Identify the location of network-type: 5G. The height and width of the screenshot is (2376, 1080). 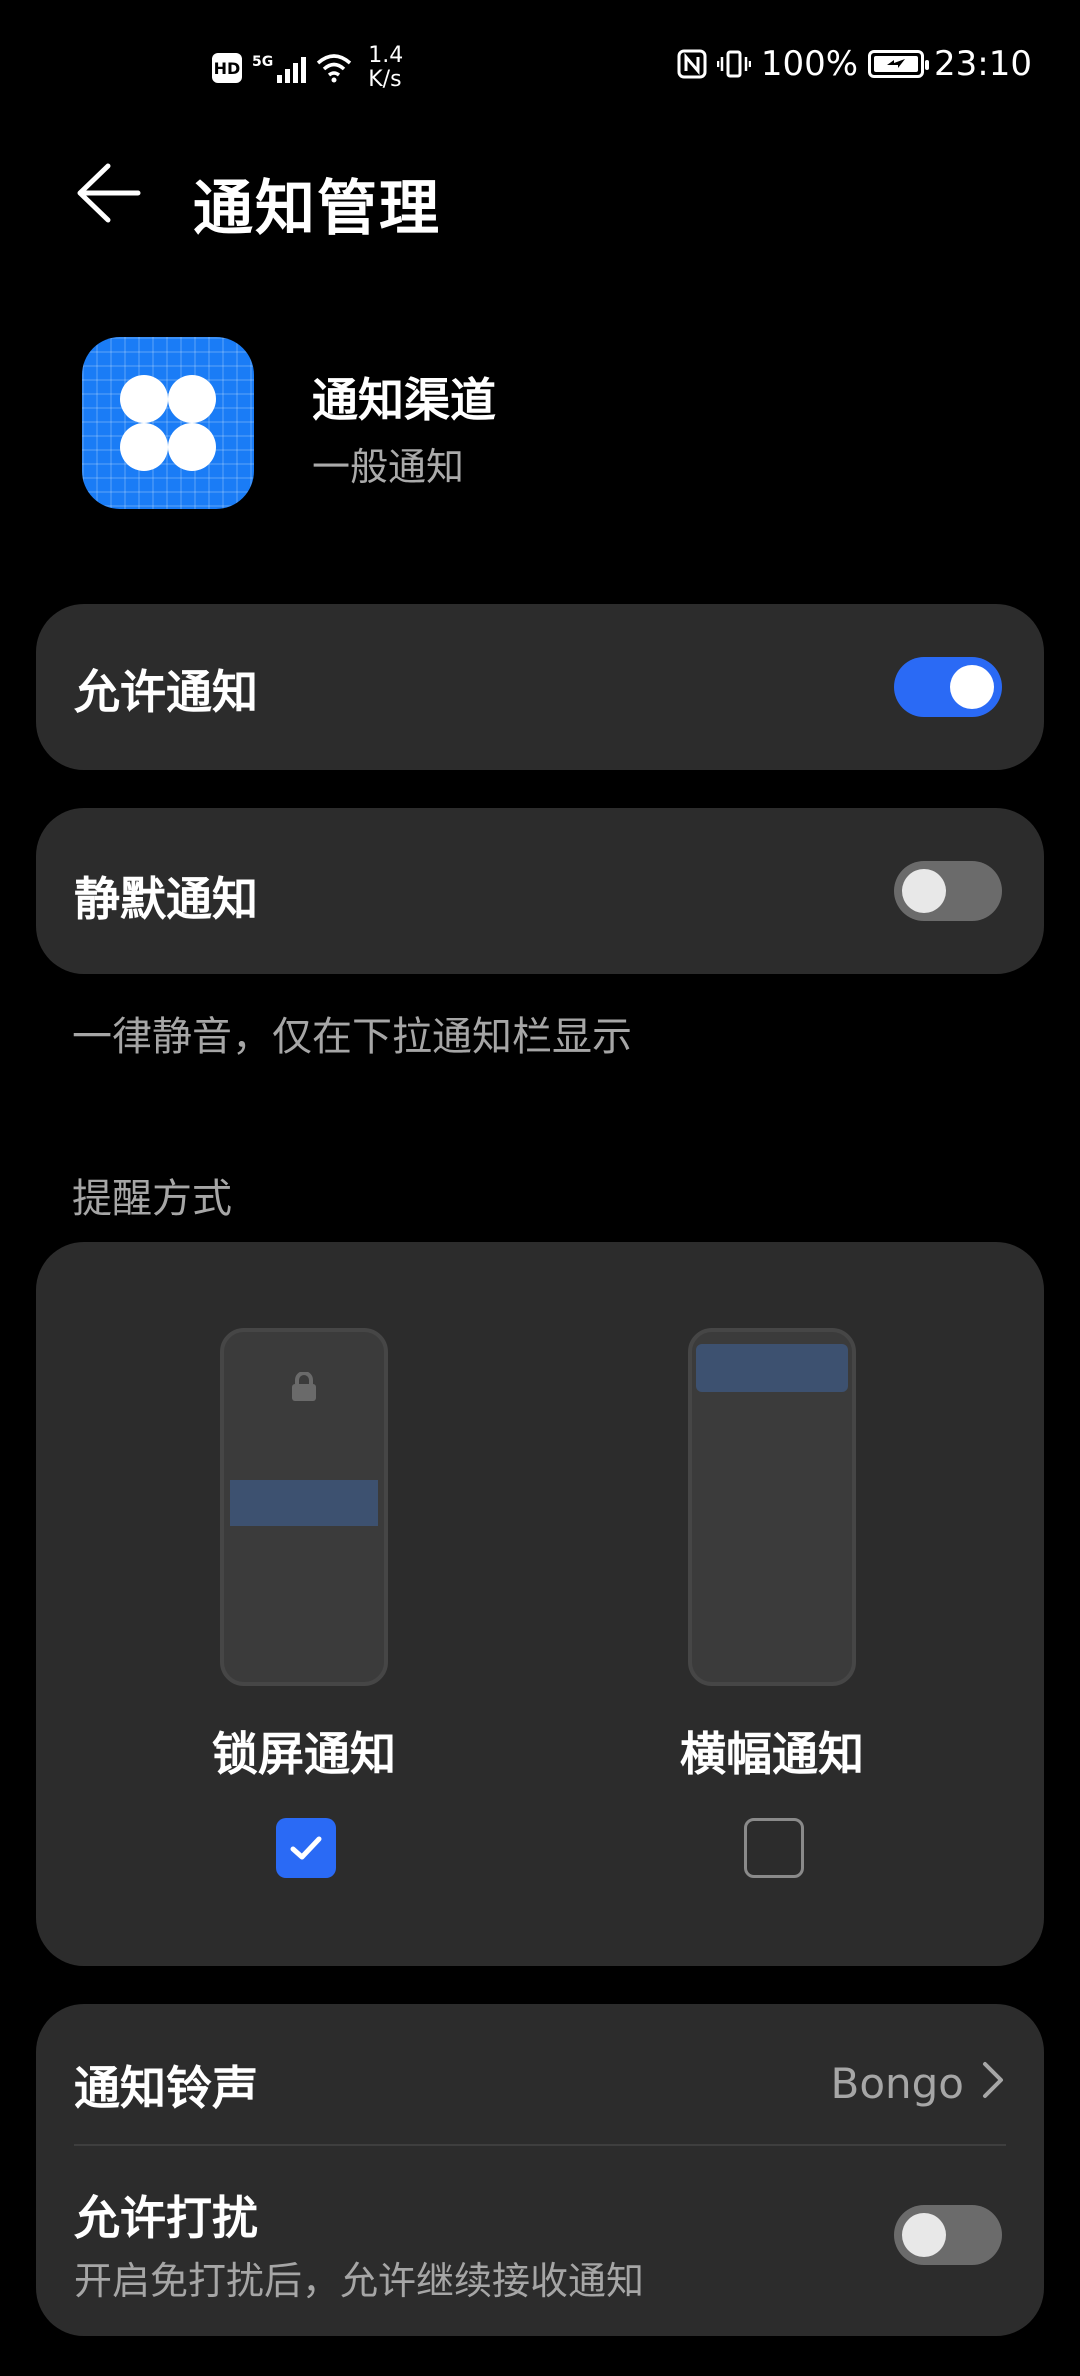
(263, 62).